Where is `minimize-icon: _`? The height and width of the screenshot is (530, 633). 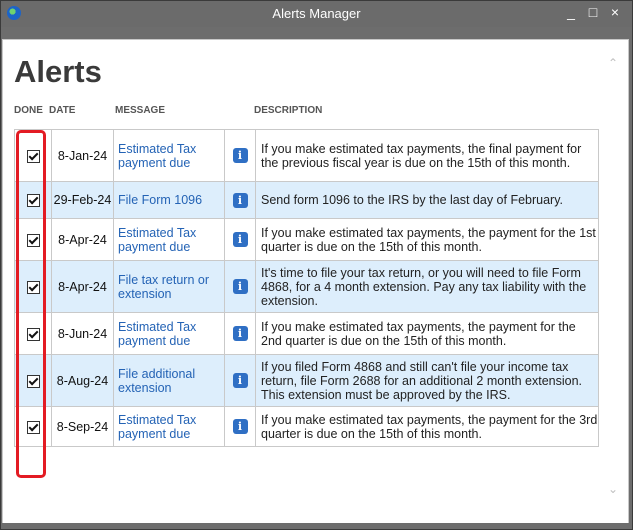 minimize-icon: _ is located at coordinates (571, 12).